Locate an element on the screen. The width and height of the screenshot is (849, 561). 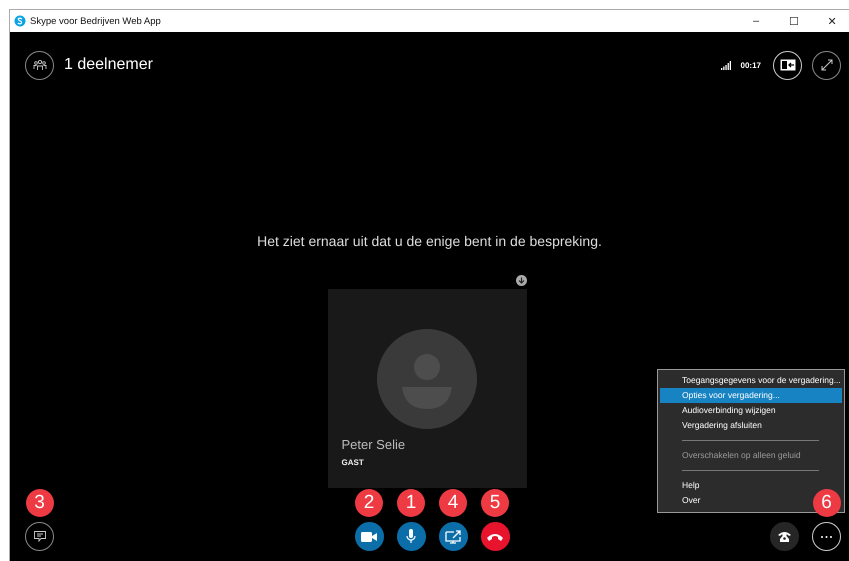
share-screen-icon is located at coordinates (453, 537).